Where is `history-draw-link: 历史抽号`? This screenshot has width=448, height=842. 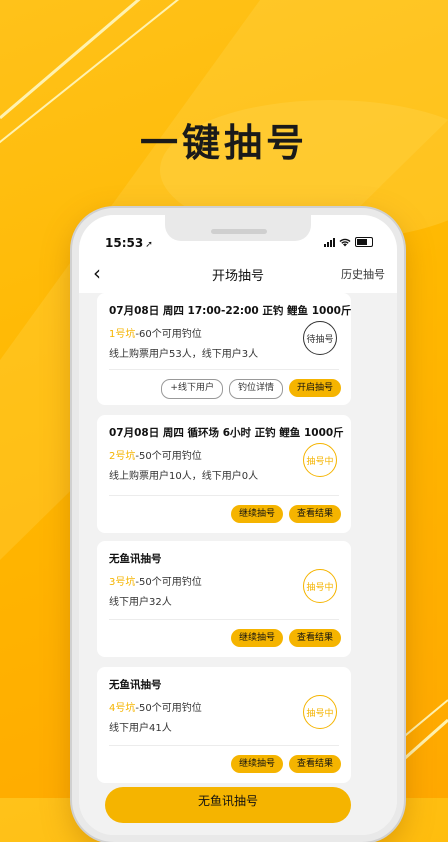 history-draw-link: 历史抽号 is located at coordinates (363, 274).